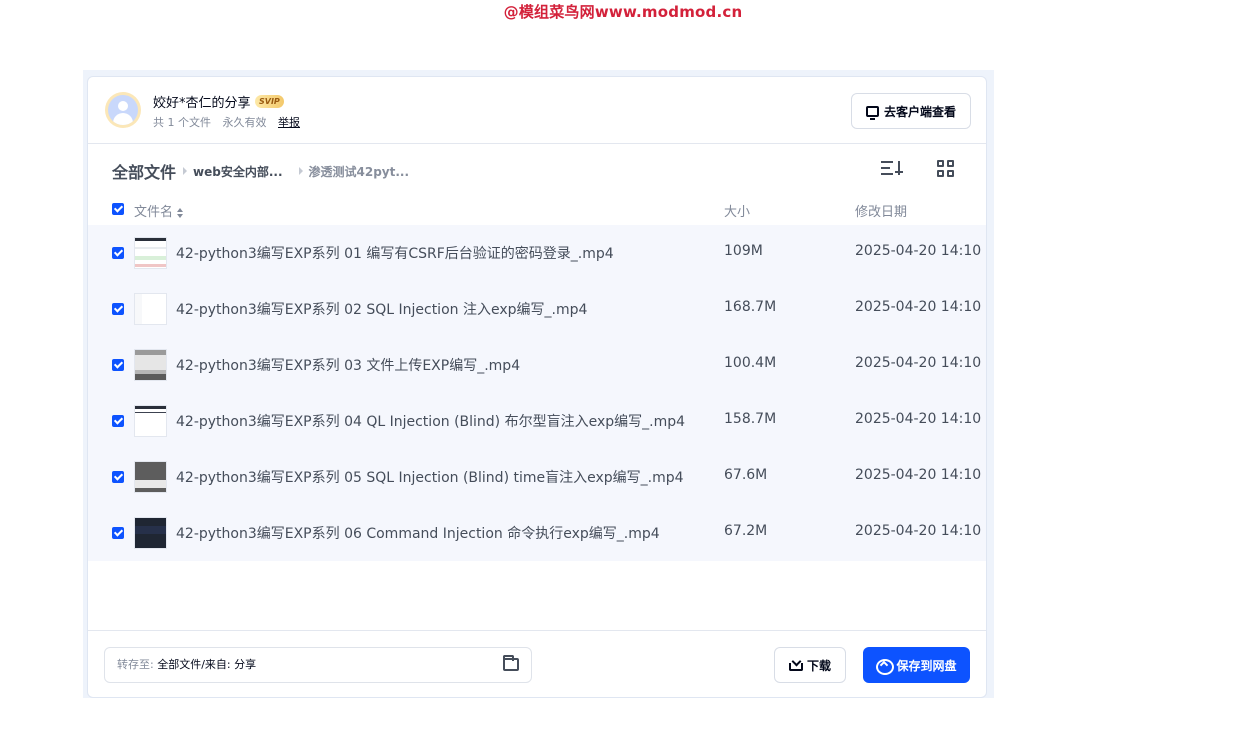 Image resolution: width=1246 pixels, height=749 pixels. Describe the element at coordinates (881, 212) in the screenshot. I see `column-header-modified: 修改日期` at that location.